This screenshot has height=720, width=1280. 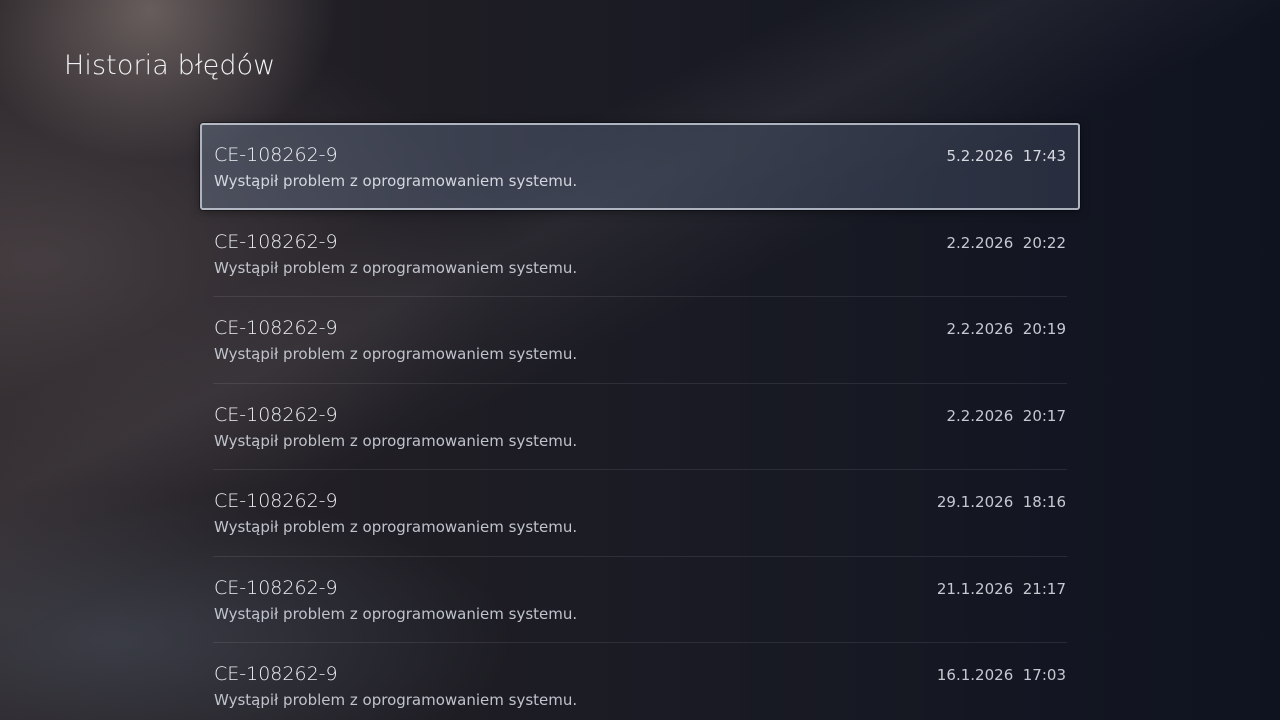 What do you see at coordinates (170, 65) in the screenshot?
I see `page-title: Historia błędów` at bounding box center [170, 65].